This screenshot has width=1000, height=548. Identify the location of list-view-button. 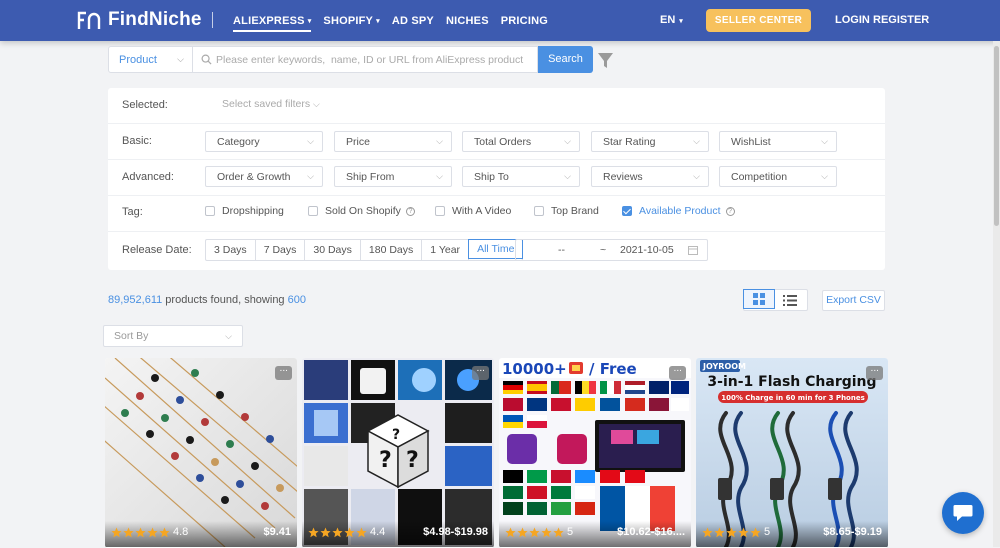
(790, 300).